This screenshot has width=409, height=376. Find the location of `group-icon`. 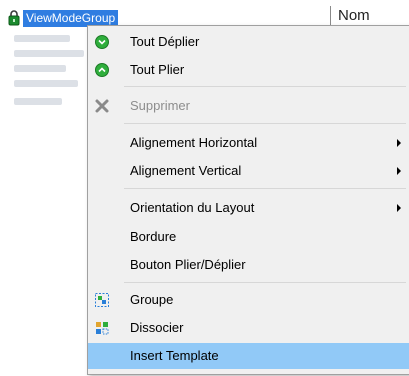

group-icon is located at coordinates (102, 300).